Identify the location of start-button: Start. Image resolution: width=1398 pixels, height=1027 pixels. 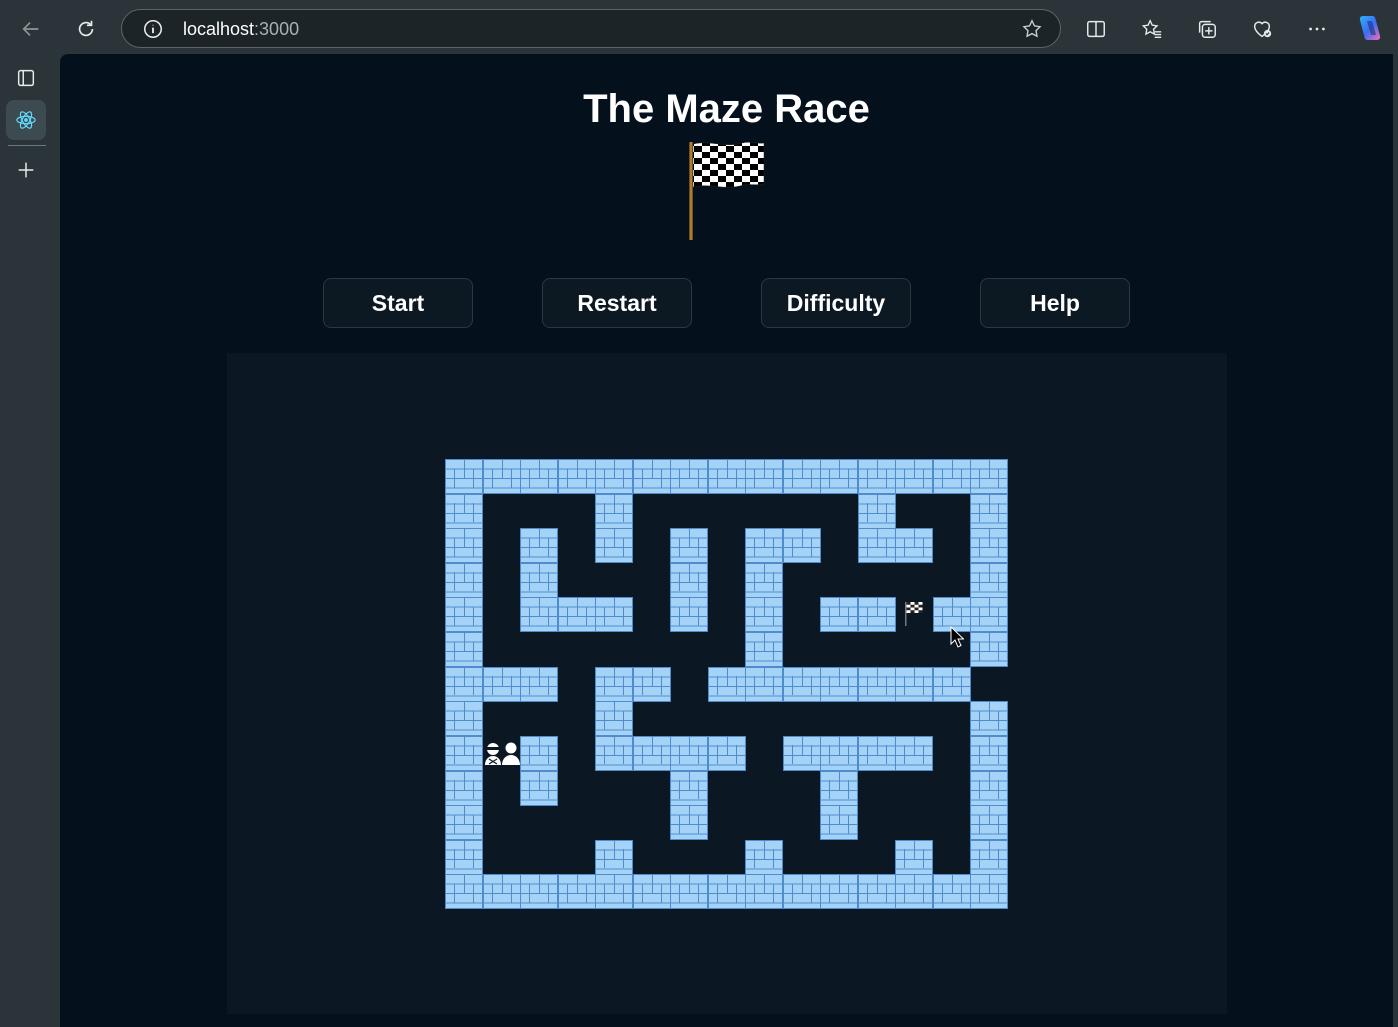
(398, 303).